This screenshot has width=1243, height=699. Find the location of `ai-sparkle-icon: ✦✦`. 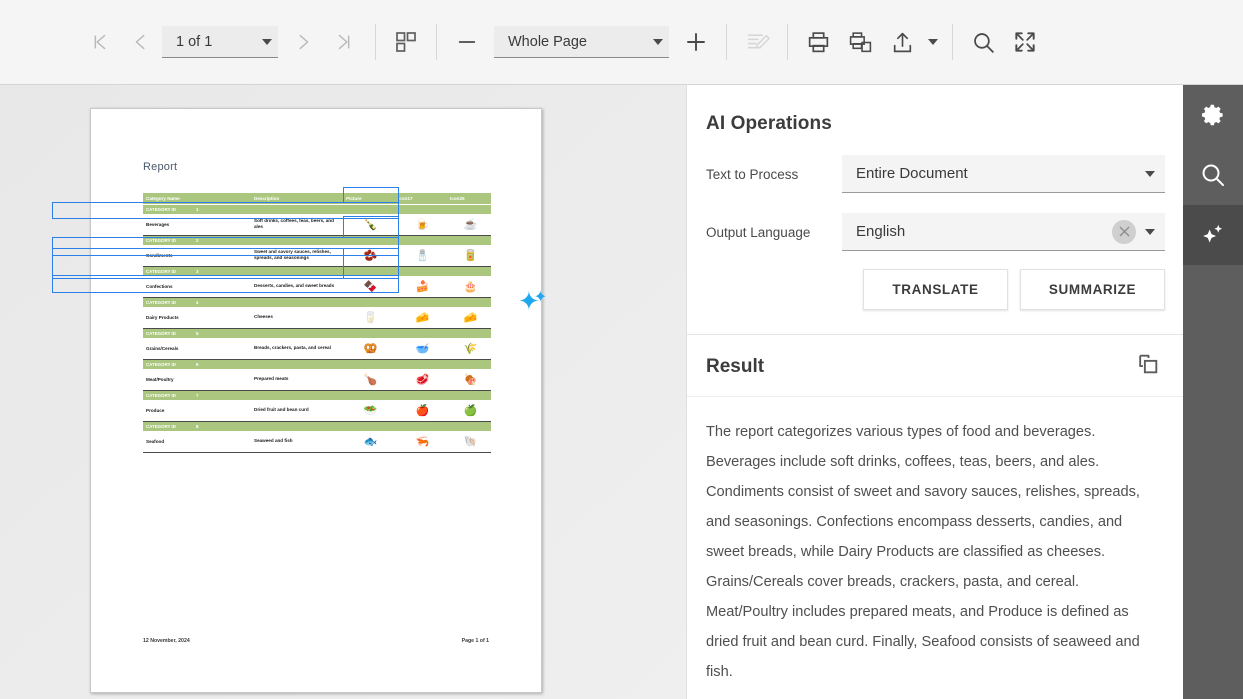

ai-sparkle-icon: ✦✦ is located at coordinates (535, 301).